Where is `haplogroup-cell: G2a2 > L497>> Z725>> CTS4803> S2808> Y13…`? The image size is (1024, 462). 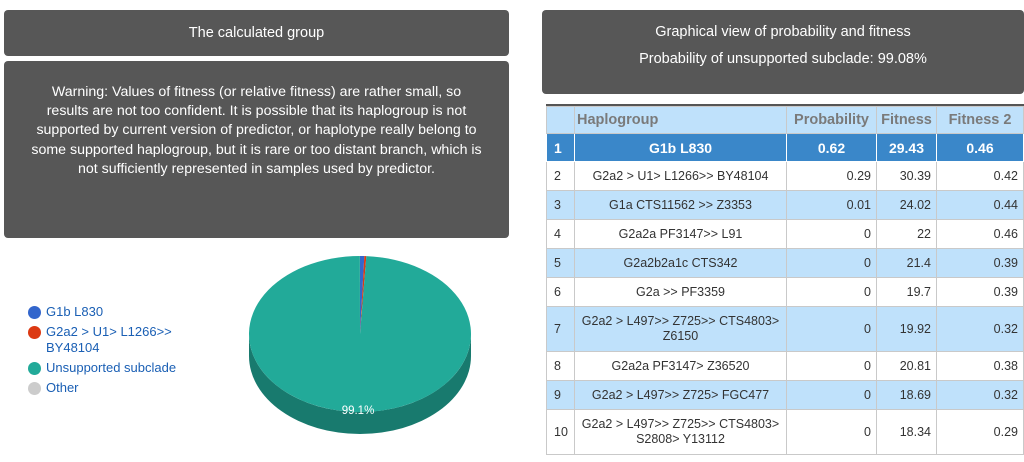 haplogroup-cell: G2a2 > L497>> Z725>> CTS4803> S2808> Y13… is located at coordinates (680, 432).